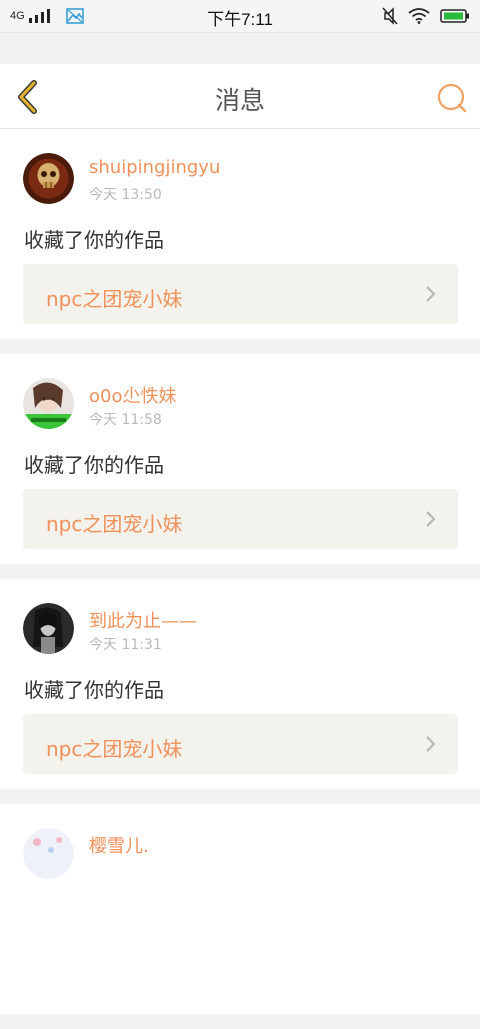 The width and height of the screenshot is (480, 1029). I want to click on status-bar: 4G 下午7:11, so click(240, 16).